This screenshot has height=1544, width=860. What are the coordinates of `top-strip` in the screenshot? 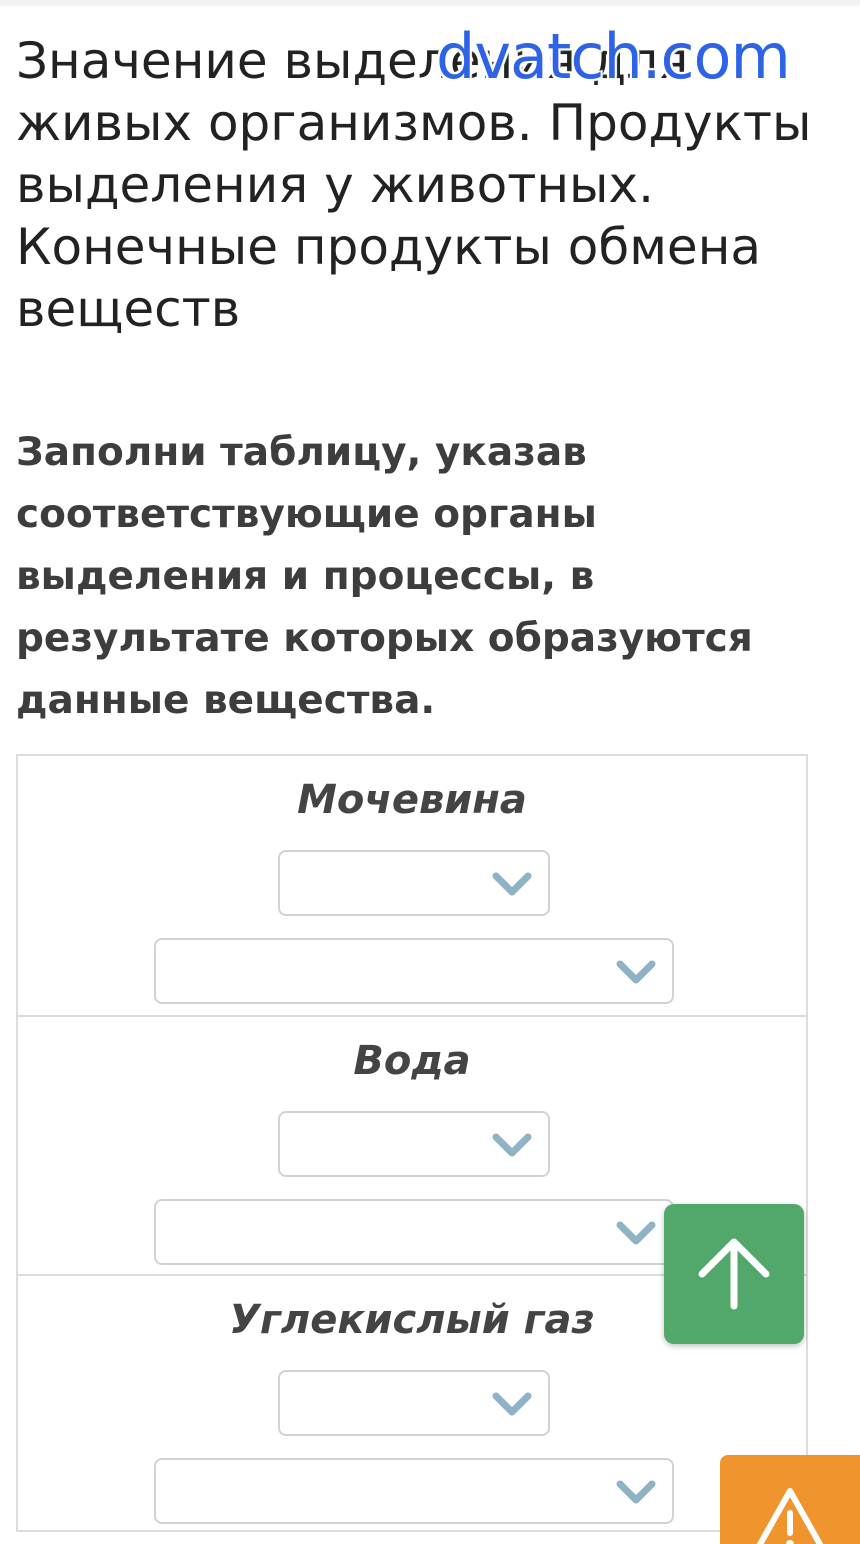 It's located at (430, 3).